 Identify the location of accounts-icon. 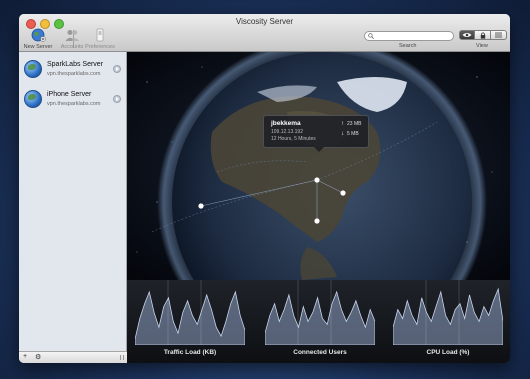
(72, 35).